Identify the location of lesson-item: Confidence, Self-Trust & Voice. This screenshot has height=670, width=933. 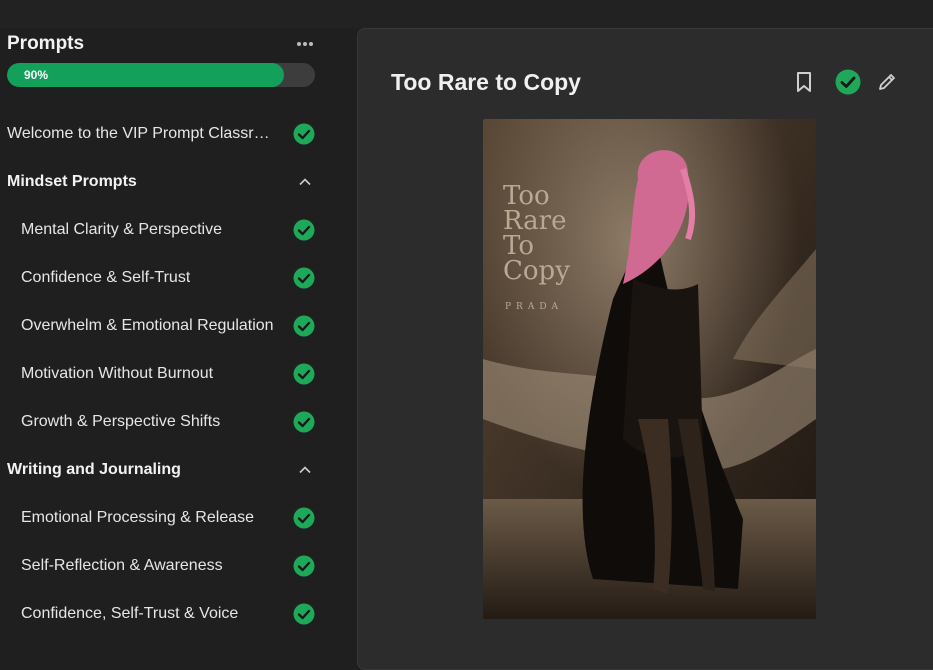
(165, 614).